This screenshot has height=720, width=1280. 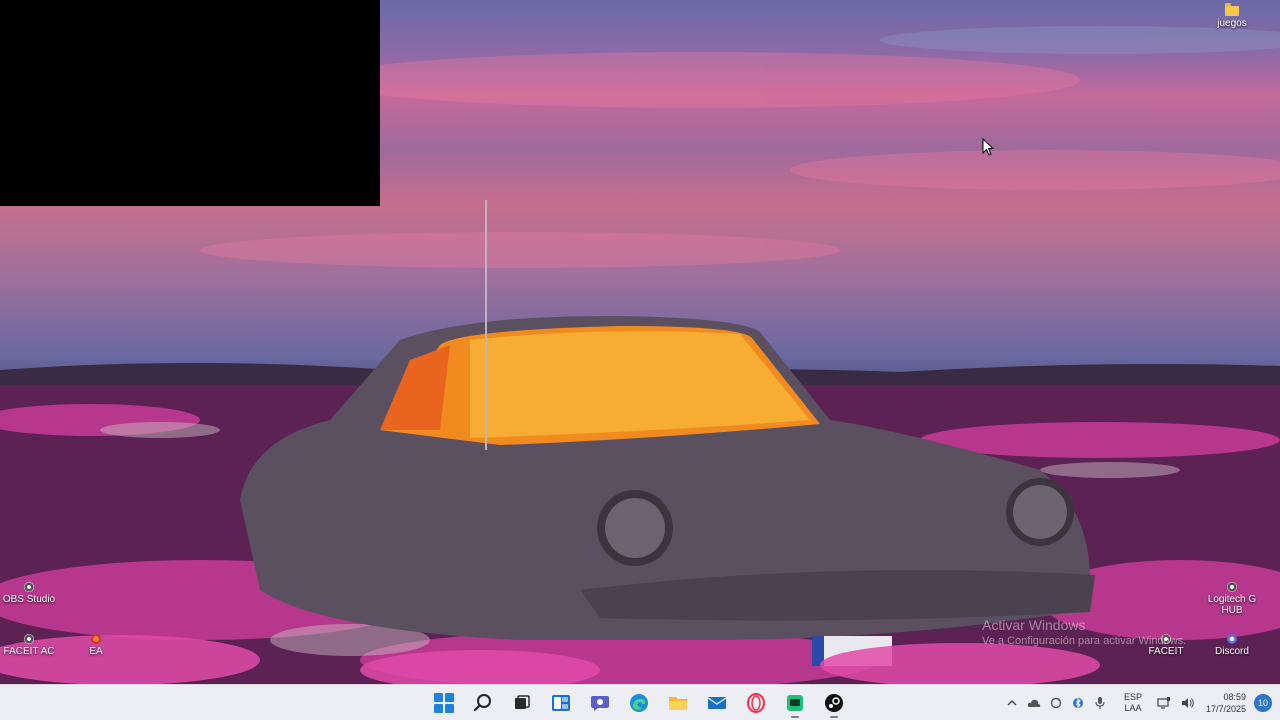 I want to click on widgets-icon, so click(x=561, y=703).